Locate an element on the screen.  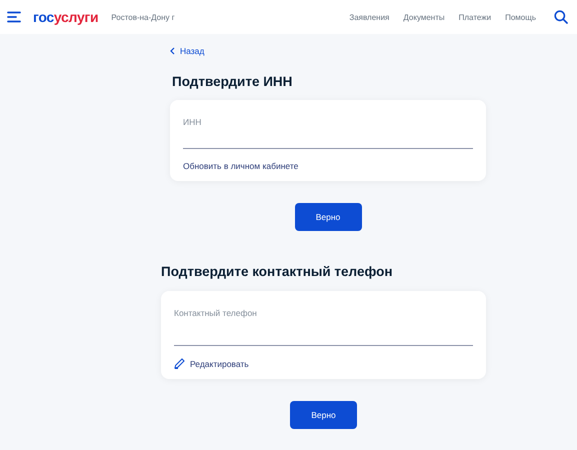
nav-link: Помощь is located at coordinates (520, 17).